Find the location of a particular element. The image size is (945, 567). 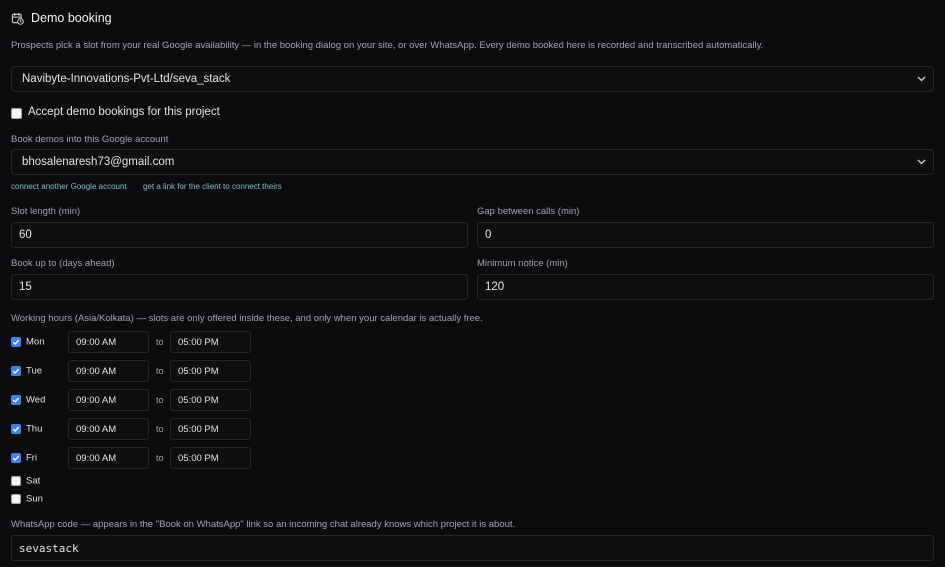

day-label: Wed is located at coordinates (36, 400).